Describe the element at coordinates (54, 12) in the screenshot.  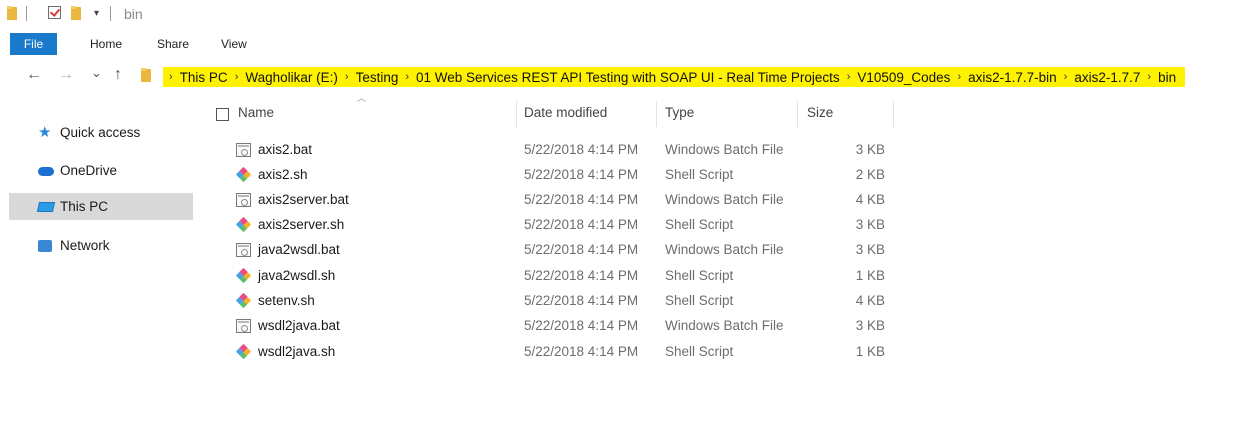
I see `properties-check-icon` at that location.